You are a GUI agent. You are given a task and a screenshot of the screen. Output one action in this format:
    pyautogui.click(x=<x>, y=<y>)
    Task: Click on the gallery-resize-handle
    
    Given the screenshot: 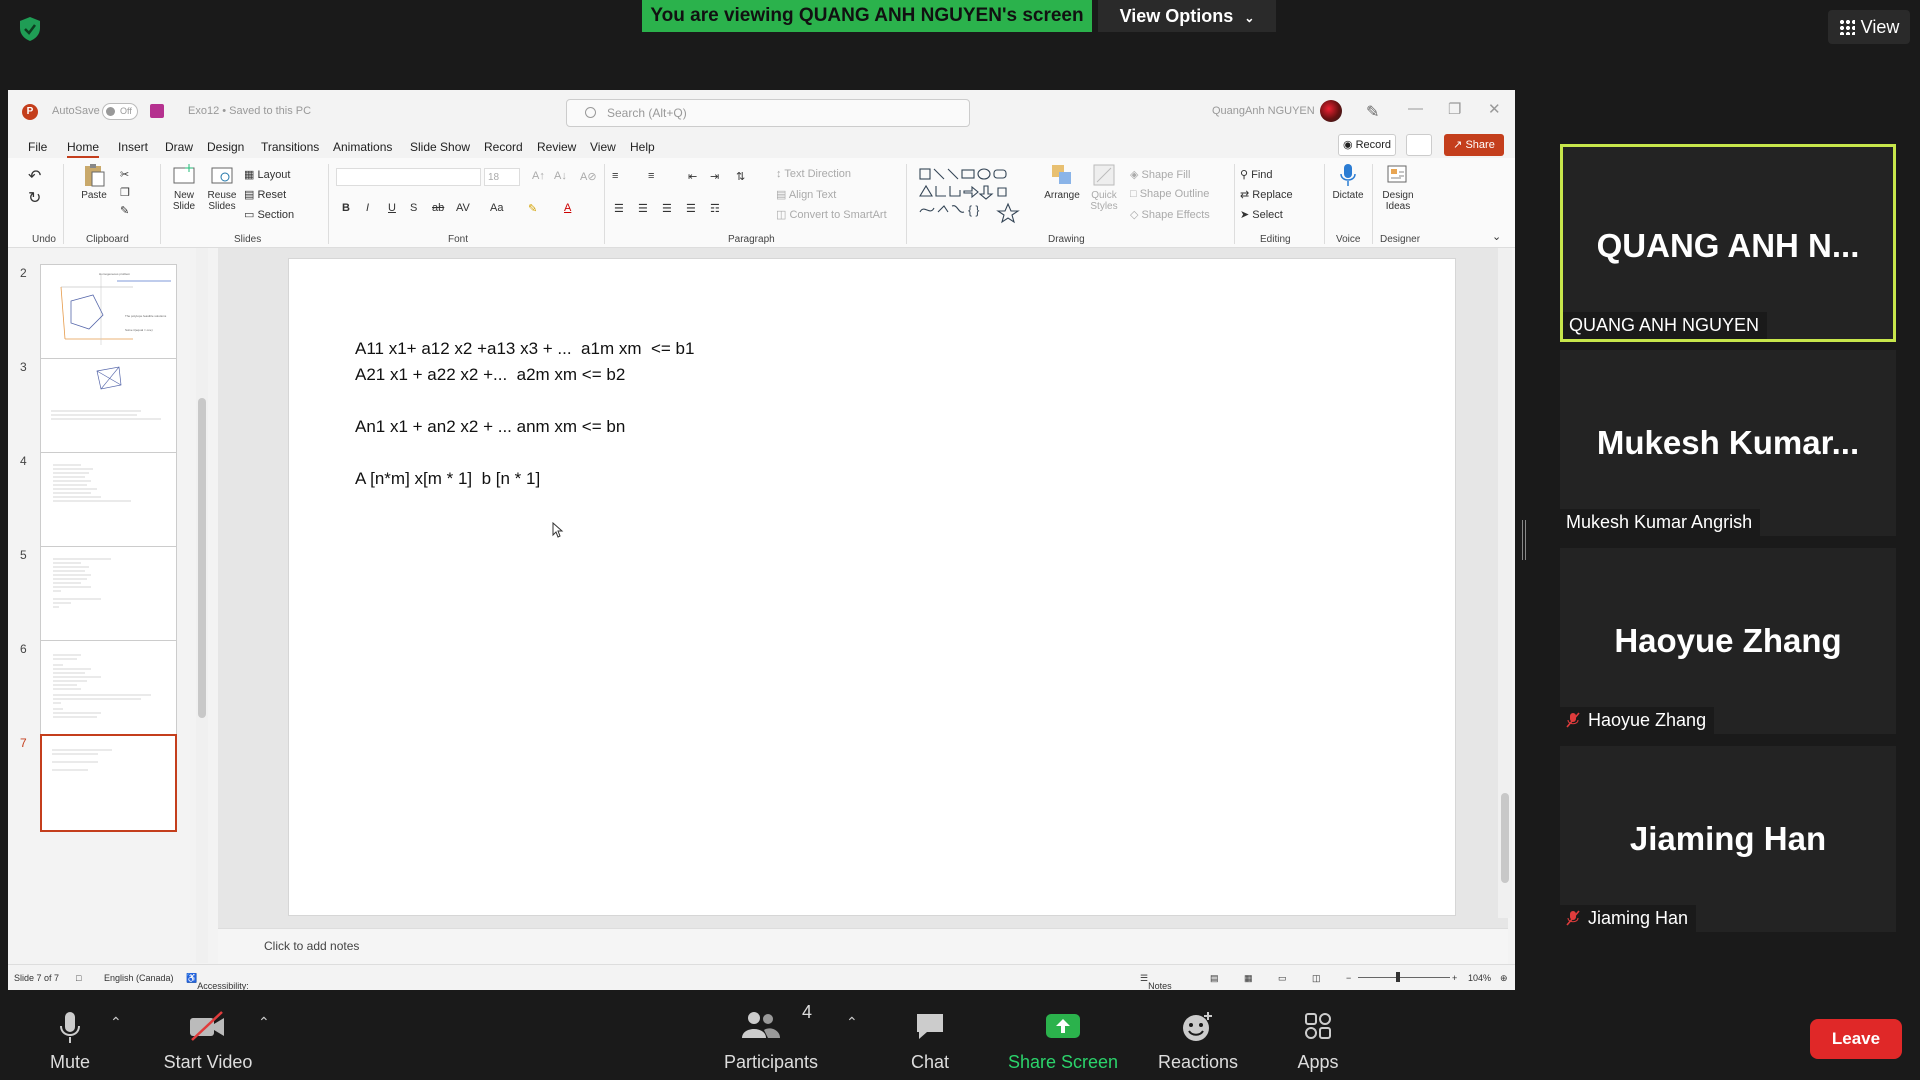 What is the action you would take?
    pyautogui.click(x=1524, y=540)
    